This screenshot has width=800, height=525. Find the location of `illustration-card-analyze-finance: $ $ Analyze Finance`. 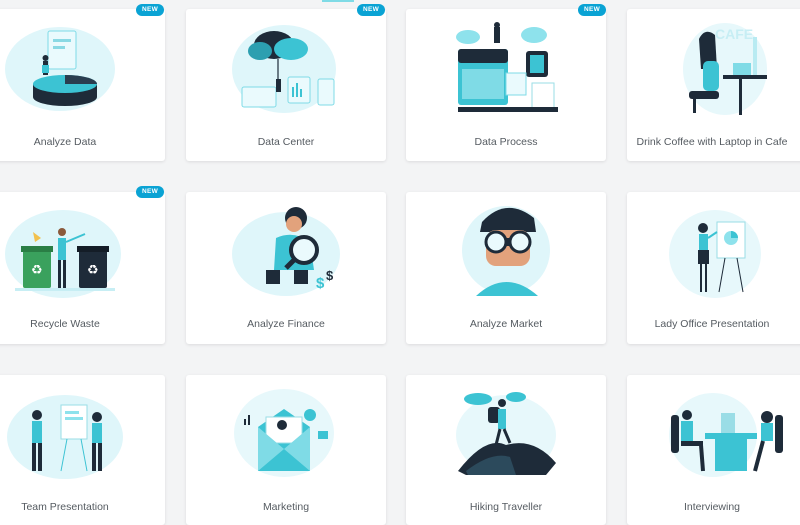

illustration-card-analyze-finance: $ $ Analyze Finance is located at coordinates (286, 268).